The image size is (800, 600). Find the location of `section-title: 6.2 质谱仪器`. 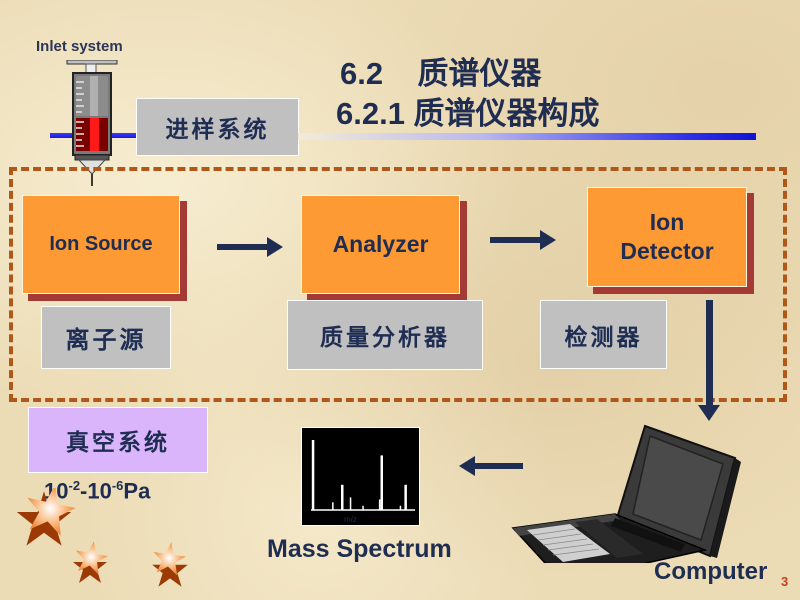

section-title: 6.2 质谱仪器 is located at coordinates (441, 73).